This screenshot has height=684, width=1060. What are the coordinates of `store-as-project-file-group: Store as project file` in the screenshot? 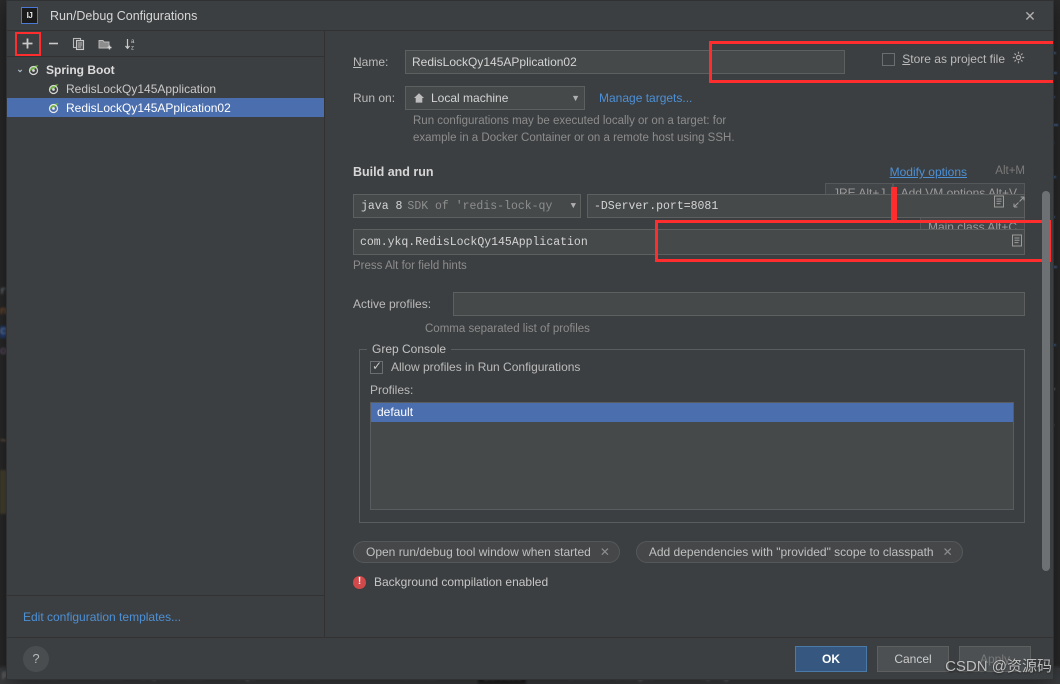 It's located at (953, 59).